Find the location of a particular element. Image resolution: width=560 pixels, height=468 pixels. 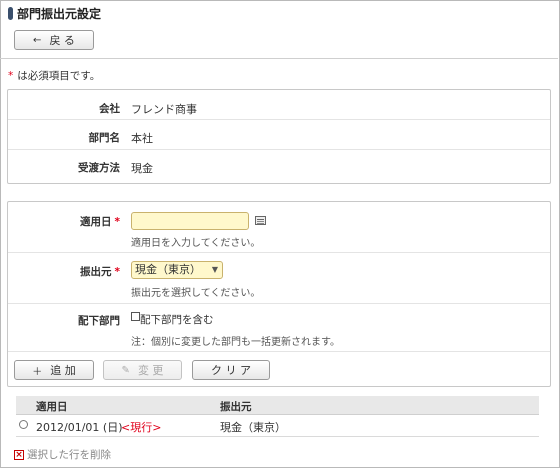

dropdown-arrow-icon: ▼ is located at coordinates (214, 269).